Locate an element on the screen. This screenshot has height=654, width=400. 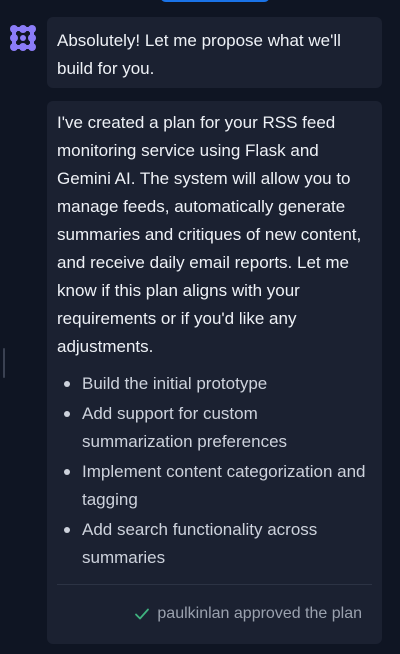
top-action-button-edge is located at coordinates (215, 1).